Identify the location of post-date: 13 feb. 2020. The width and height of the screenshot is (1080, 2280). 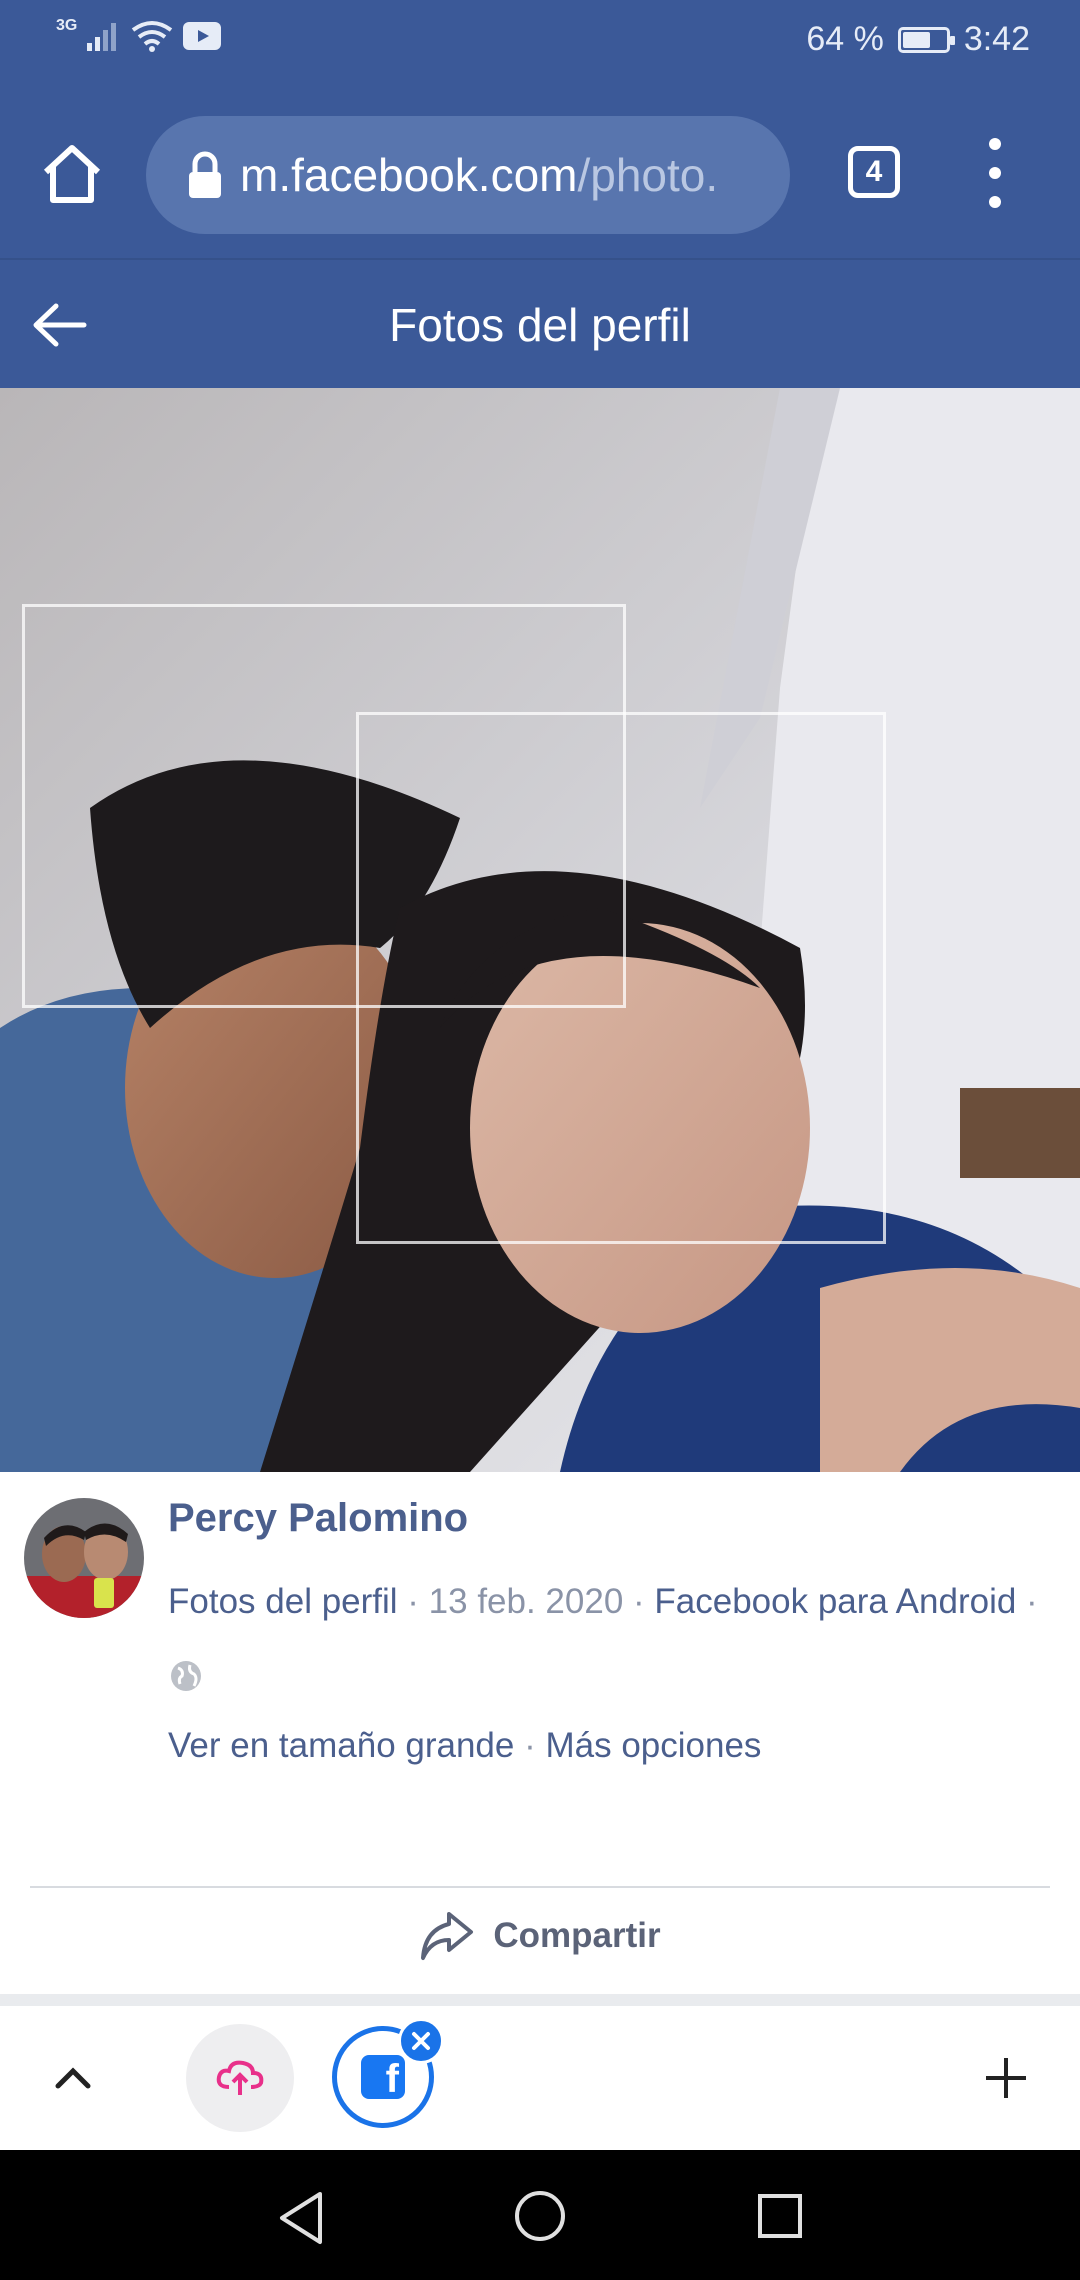
(526, 1601).